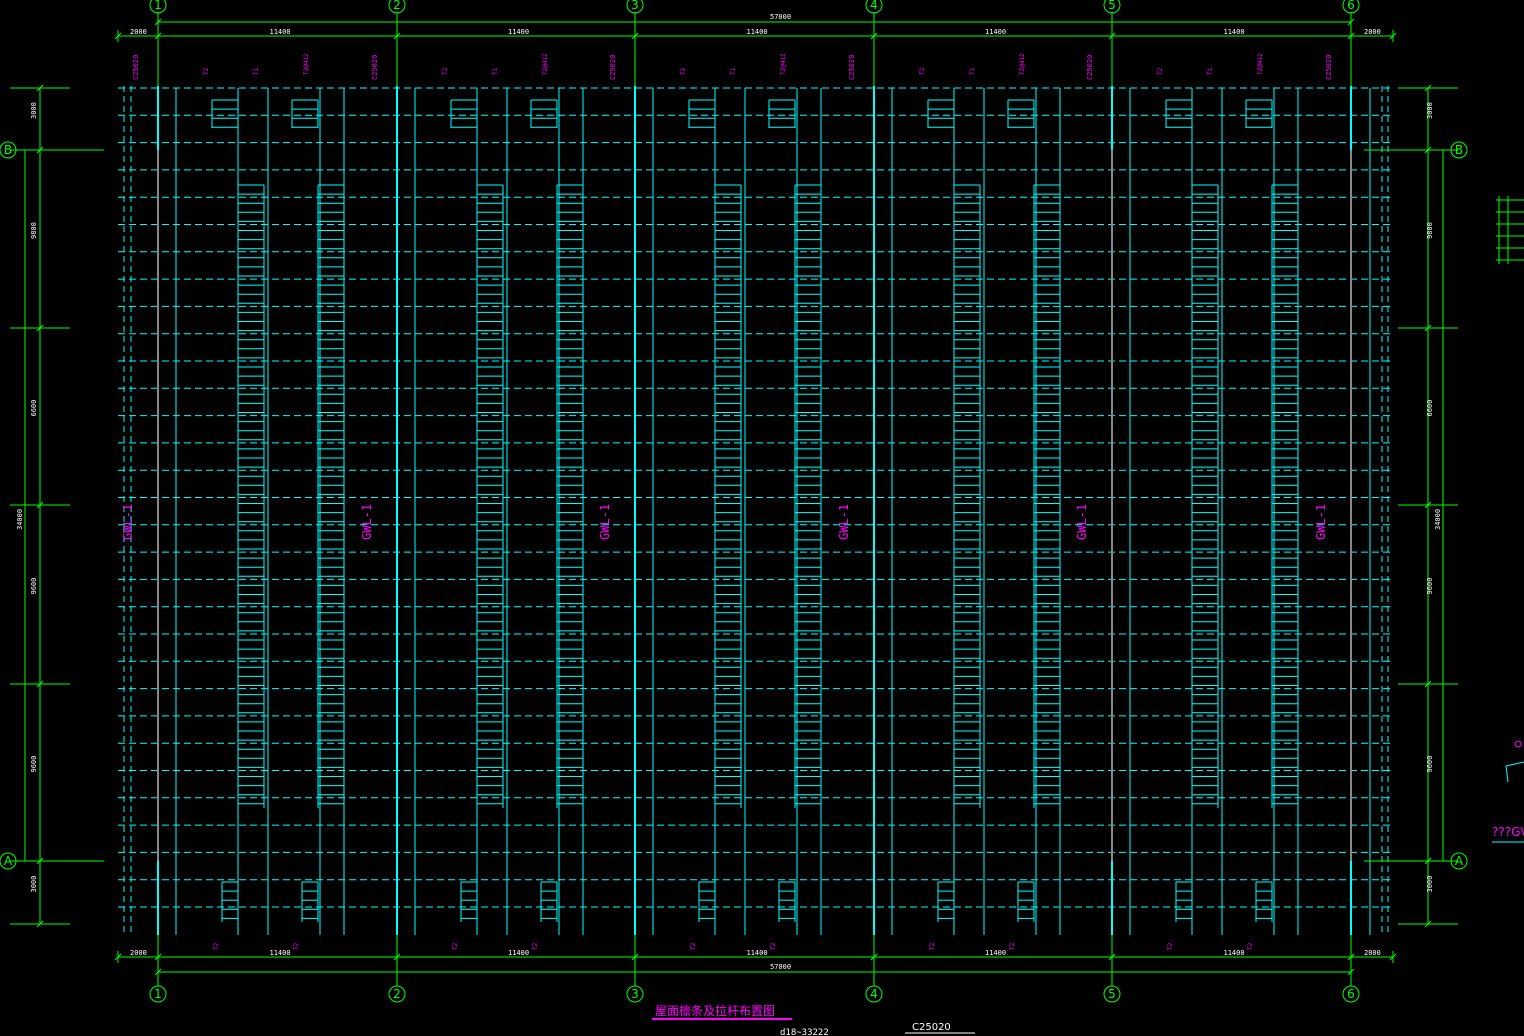  What do you see at coordinates (931, 1027) in the screenshot?
I see `drawing-subtext-right: C25020` at bounding box center [931, 1027].